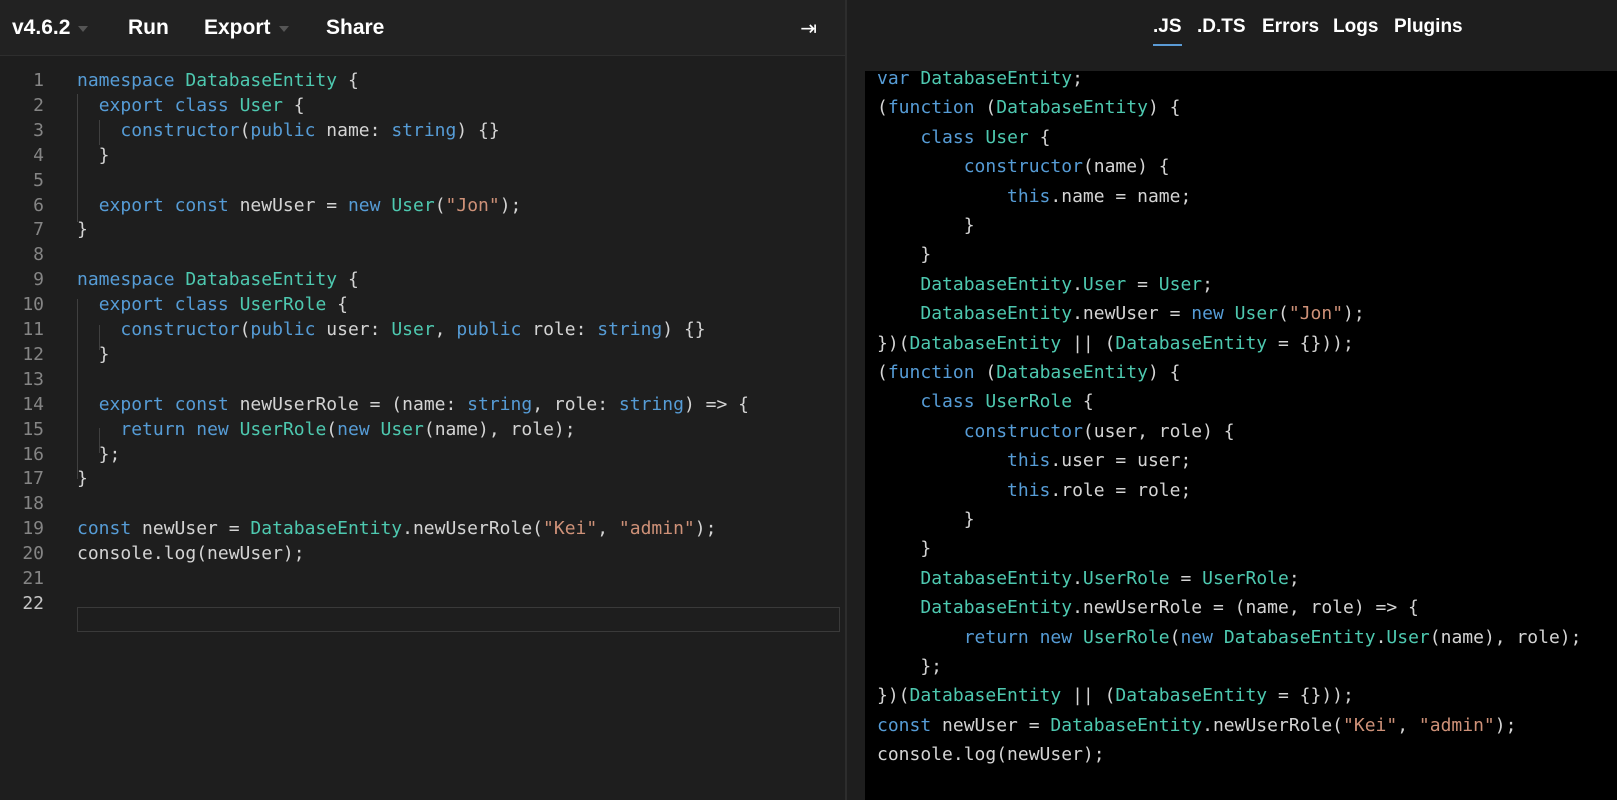 The height and width of the screenshot is (800, 1617). I want to click on tab-js: .JS, so click(1167, 31).